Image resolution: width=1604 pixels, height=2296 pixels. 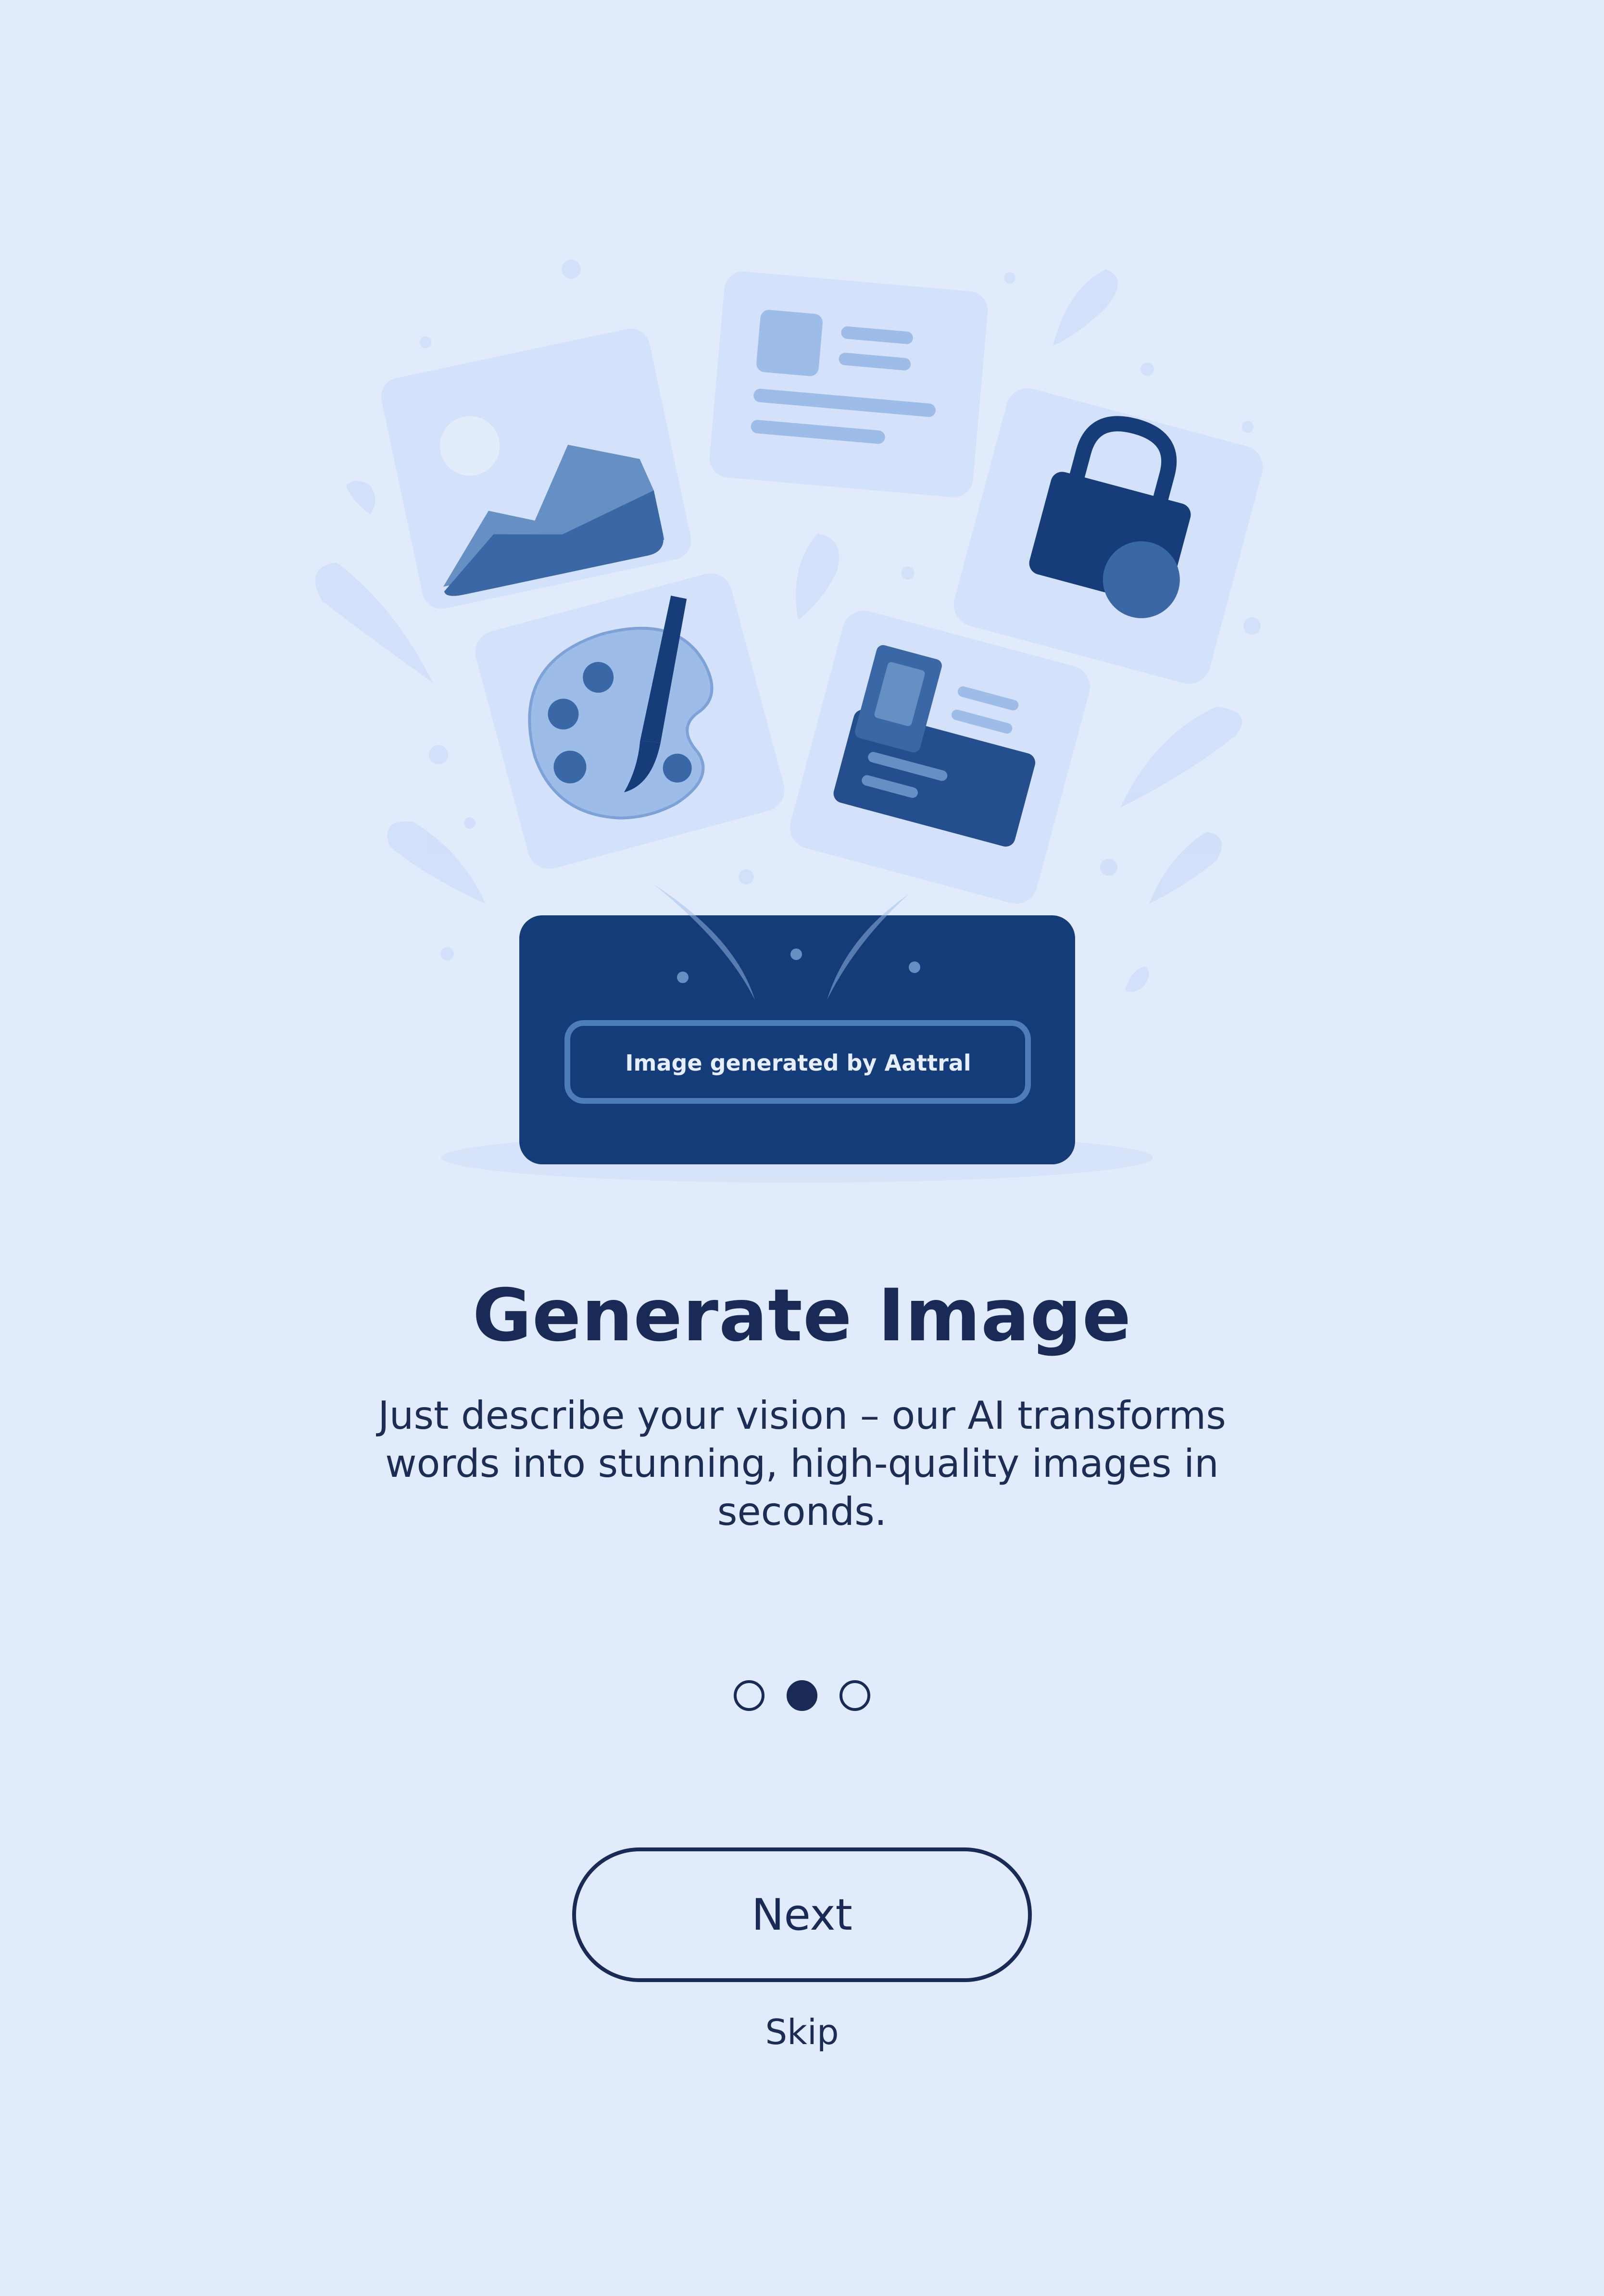 I want to click on lock-card, so click(x=1108, y=536).